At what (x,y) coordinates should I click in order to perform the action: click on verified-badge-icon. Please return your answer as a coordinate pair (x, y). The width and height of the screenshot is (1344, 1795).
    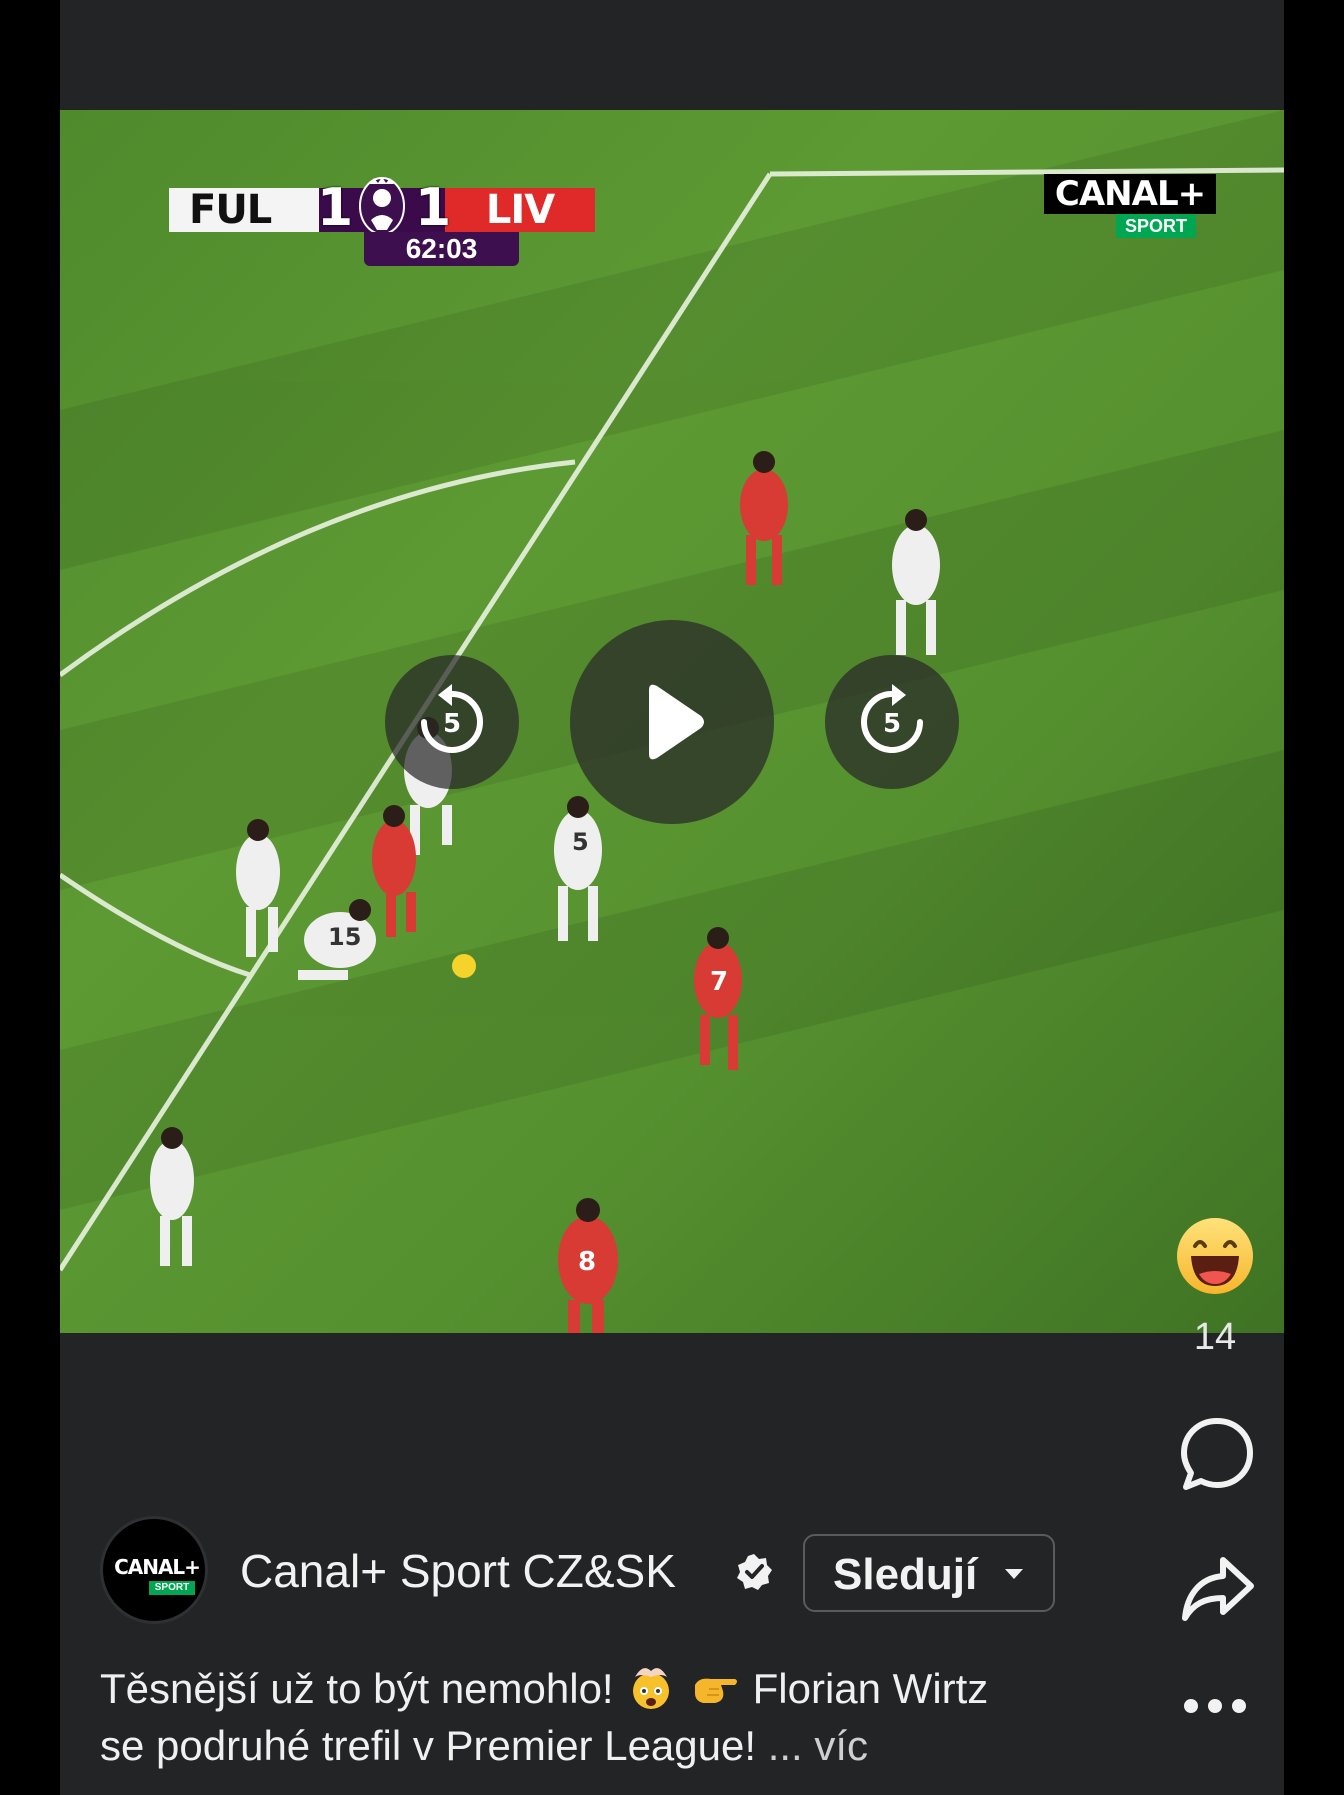
    Looking at the image, I should click on (754, 1572).